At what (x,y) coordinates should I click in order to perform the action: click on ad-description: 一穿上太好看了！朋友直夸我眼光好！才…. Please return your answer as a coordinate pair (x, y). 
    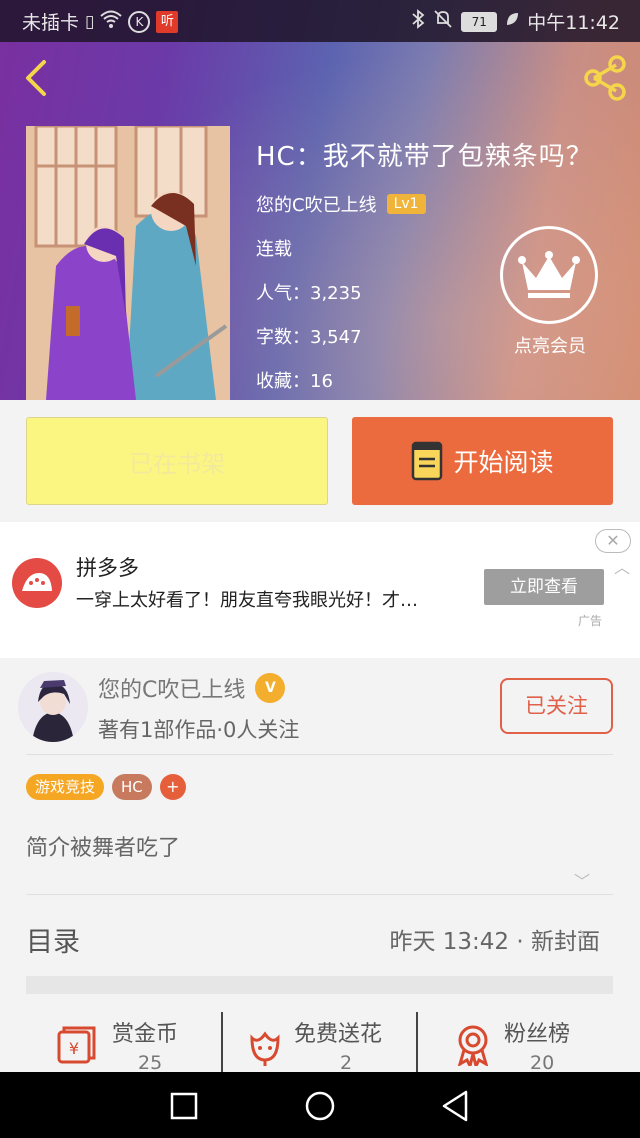
    Looking at the image, I should click on (247, 600).